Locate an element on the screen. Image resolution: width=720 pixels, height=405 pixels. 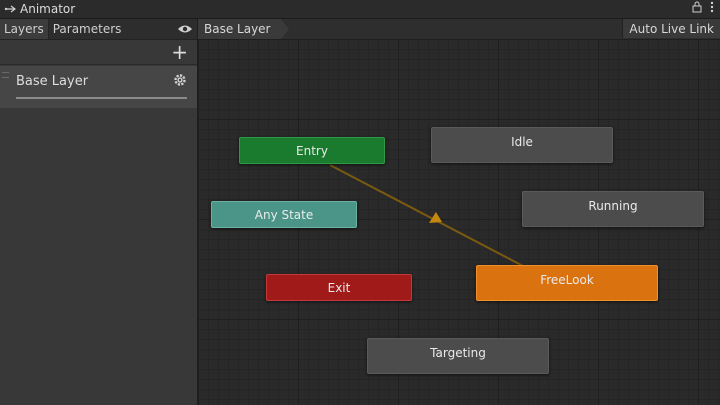
state-freelook: FreeLook is located at coordinates (567, 283).